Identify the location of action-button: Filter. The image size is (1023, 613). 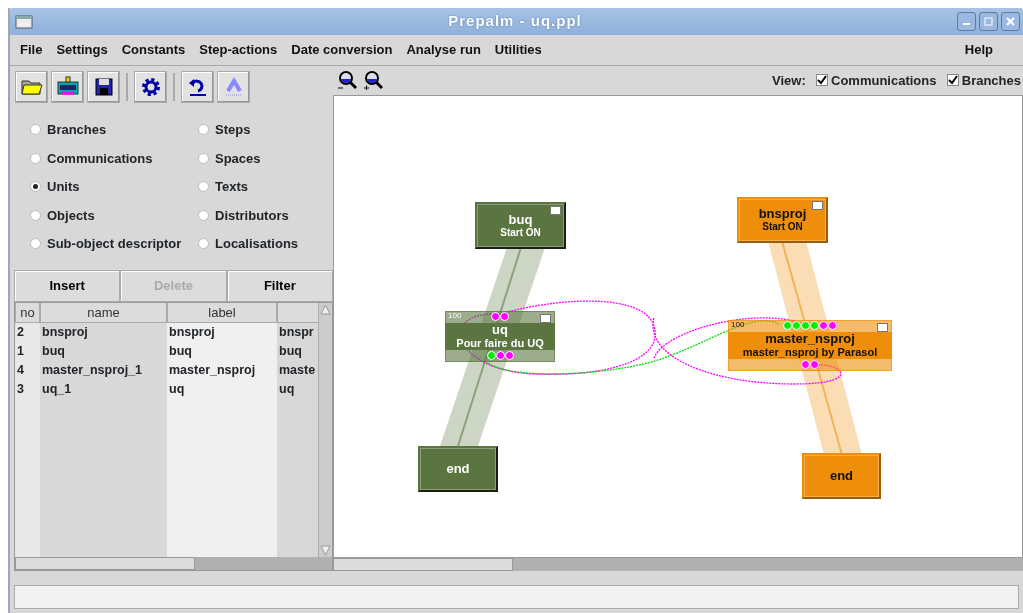
(279, 285).